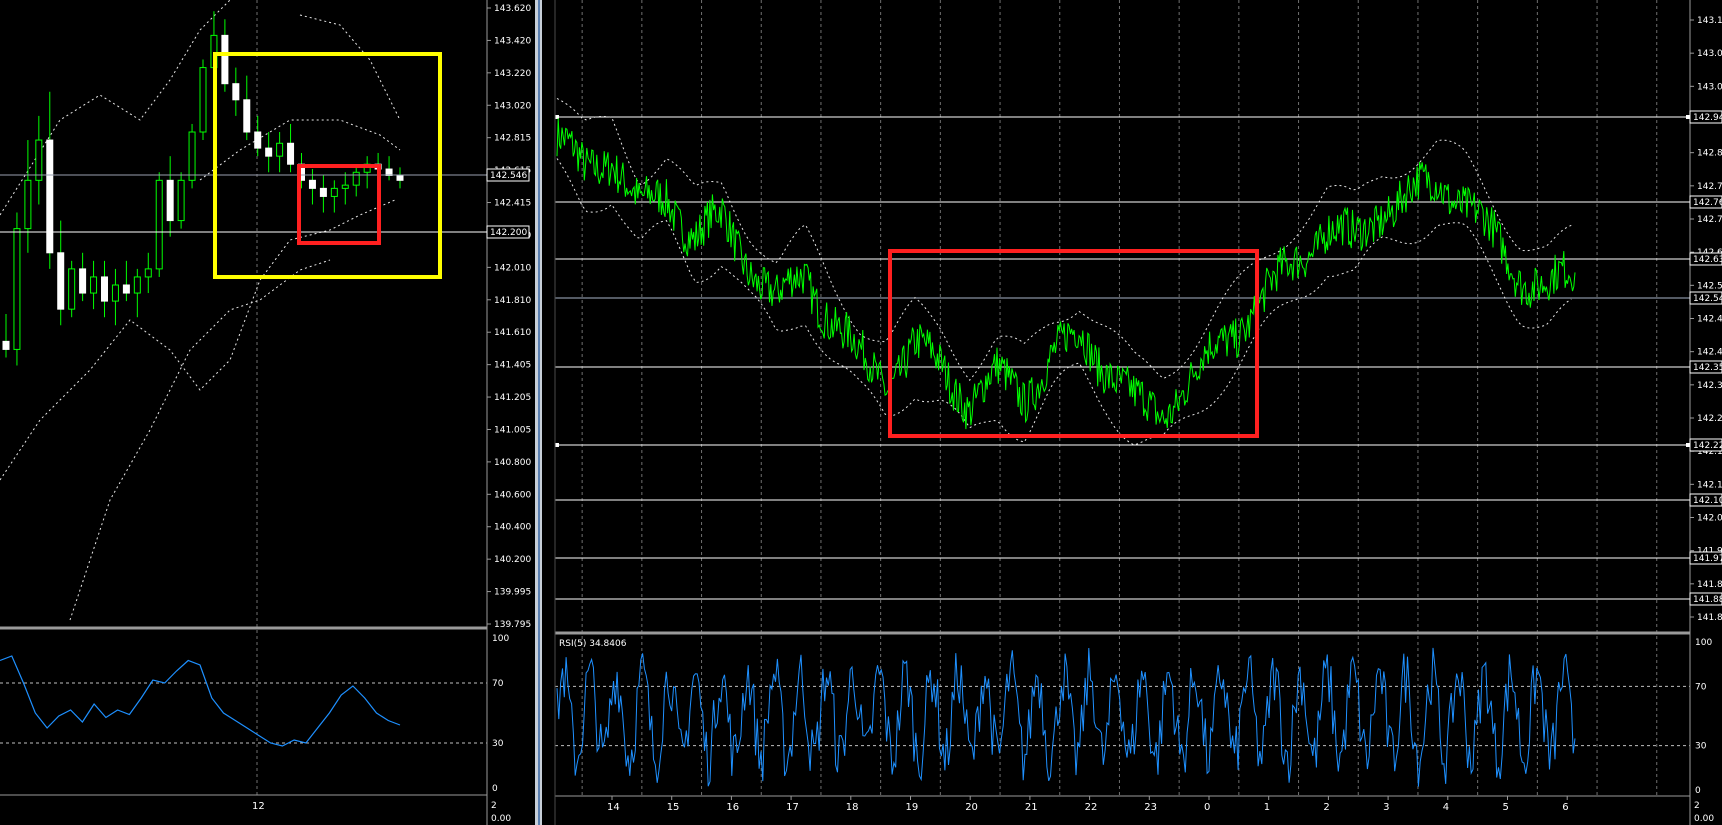 The height and width of the screenshot is (825, 1722). I want to click on right-price-tick-label: 142.79, so click(1709, 187).